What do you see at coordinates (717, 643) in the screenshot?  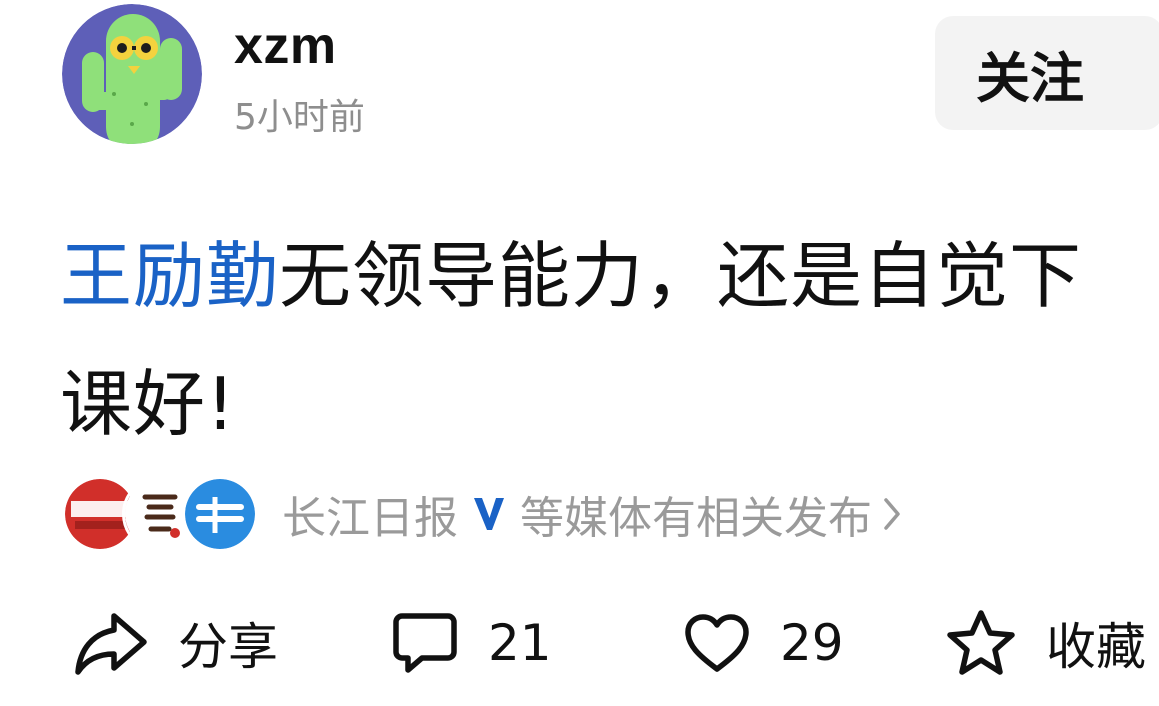 I see `heart-icon` at bounding box center [717, 643].